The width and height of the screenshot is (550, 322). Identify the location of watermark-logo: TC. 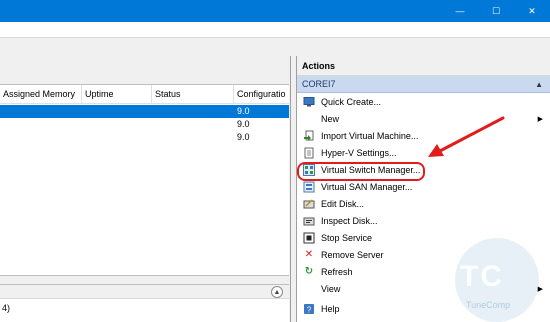
(482, 276).